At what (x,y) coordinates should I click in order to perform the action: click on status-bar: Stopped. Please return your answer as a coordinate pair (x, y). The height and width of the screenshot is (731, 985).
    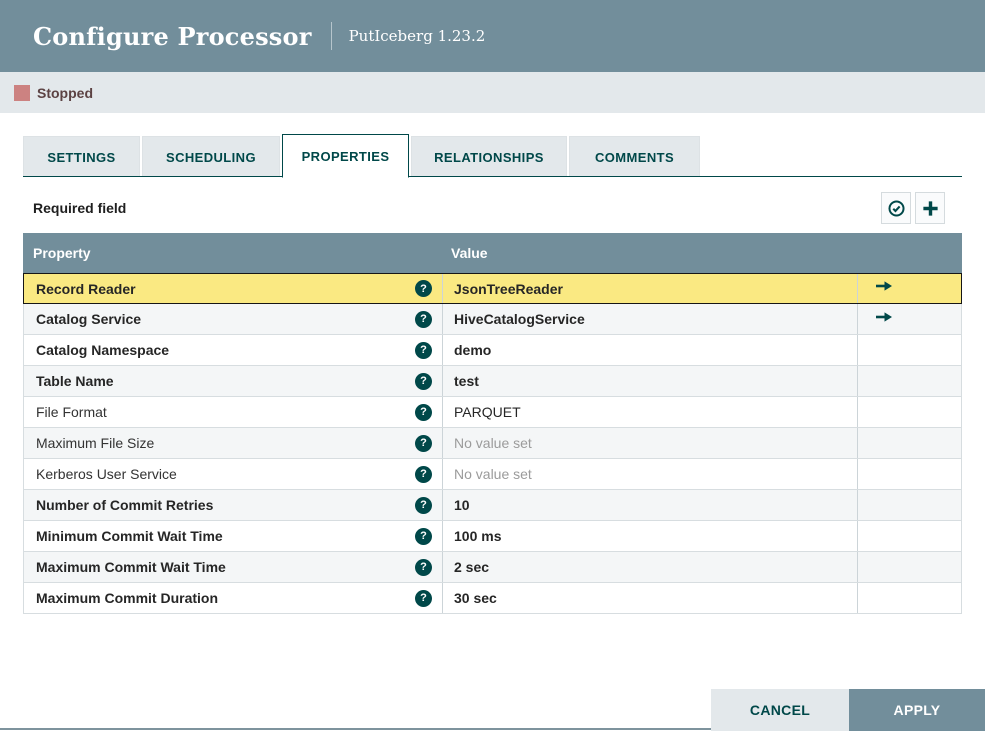
    Looking at the image, I should click on (492, 92).